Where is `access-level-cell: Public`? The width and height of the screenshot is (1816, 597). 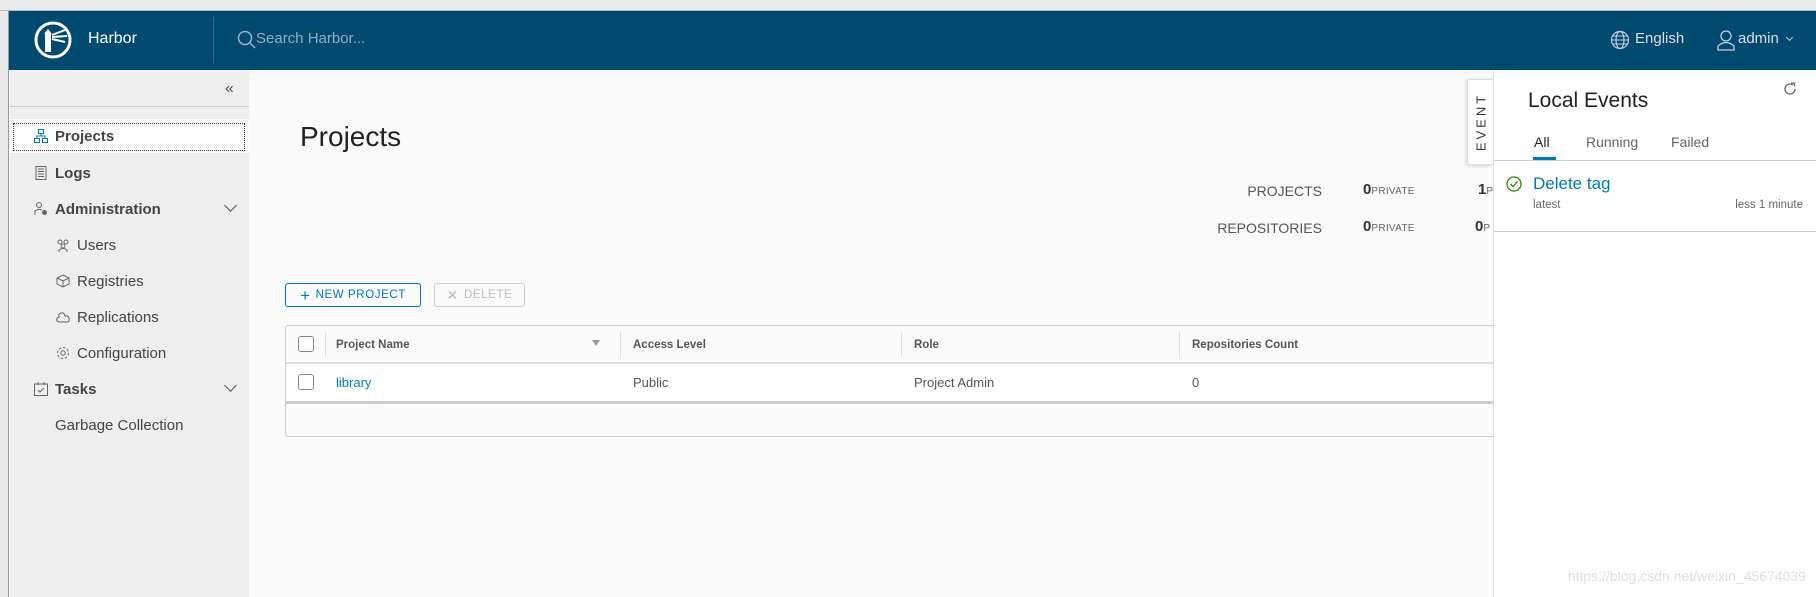 access-level-cell: Public is located at coordinates (651, 382).